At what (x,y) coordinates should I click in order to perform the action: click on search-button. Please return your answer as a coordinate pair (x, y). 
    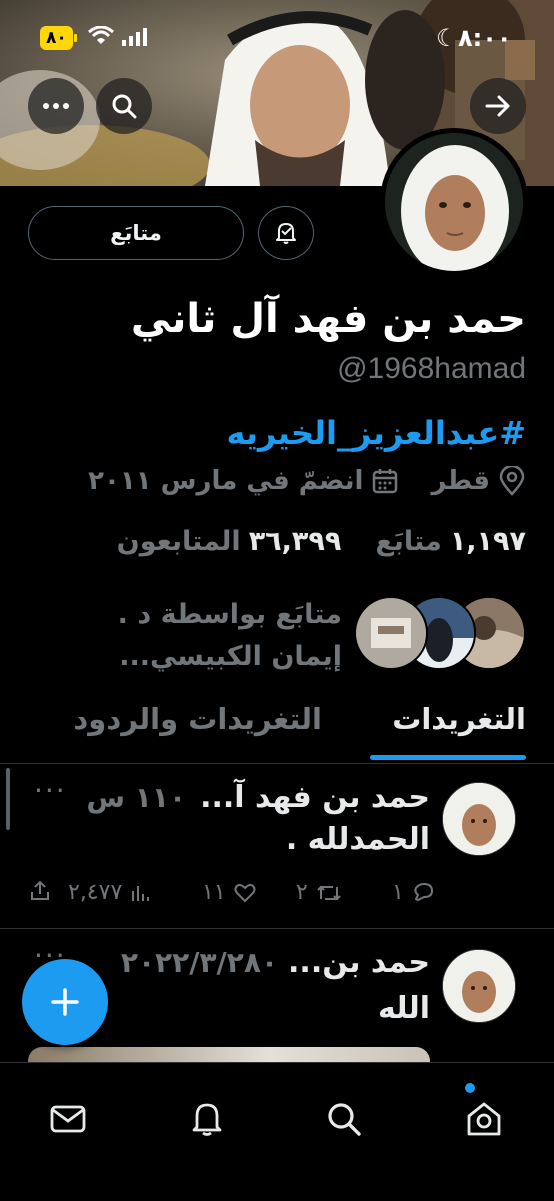
    Looking at the image, I should click on (124, 106).